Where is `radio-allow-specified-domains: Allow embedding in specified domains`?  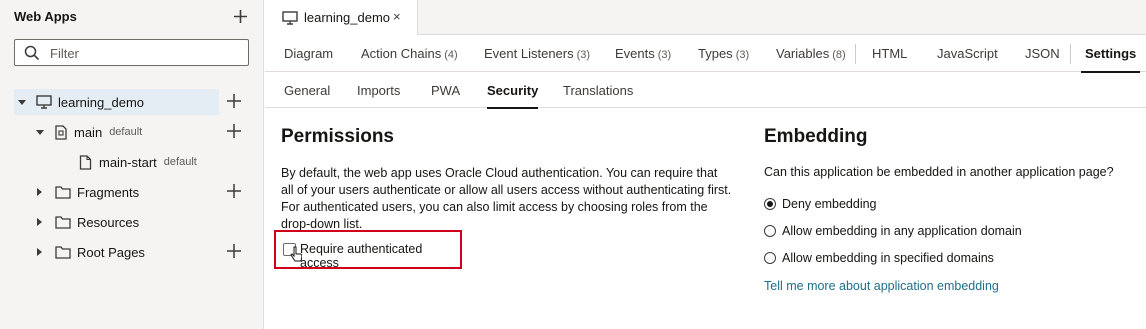 radio-allow-specified-domains: Allow embedding in specified domains is located at coordinates (879, 258).